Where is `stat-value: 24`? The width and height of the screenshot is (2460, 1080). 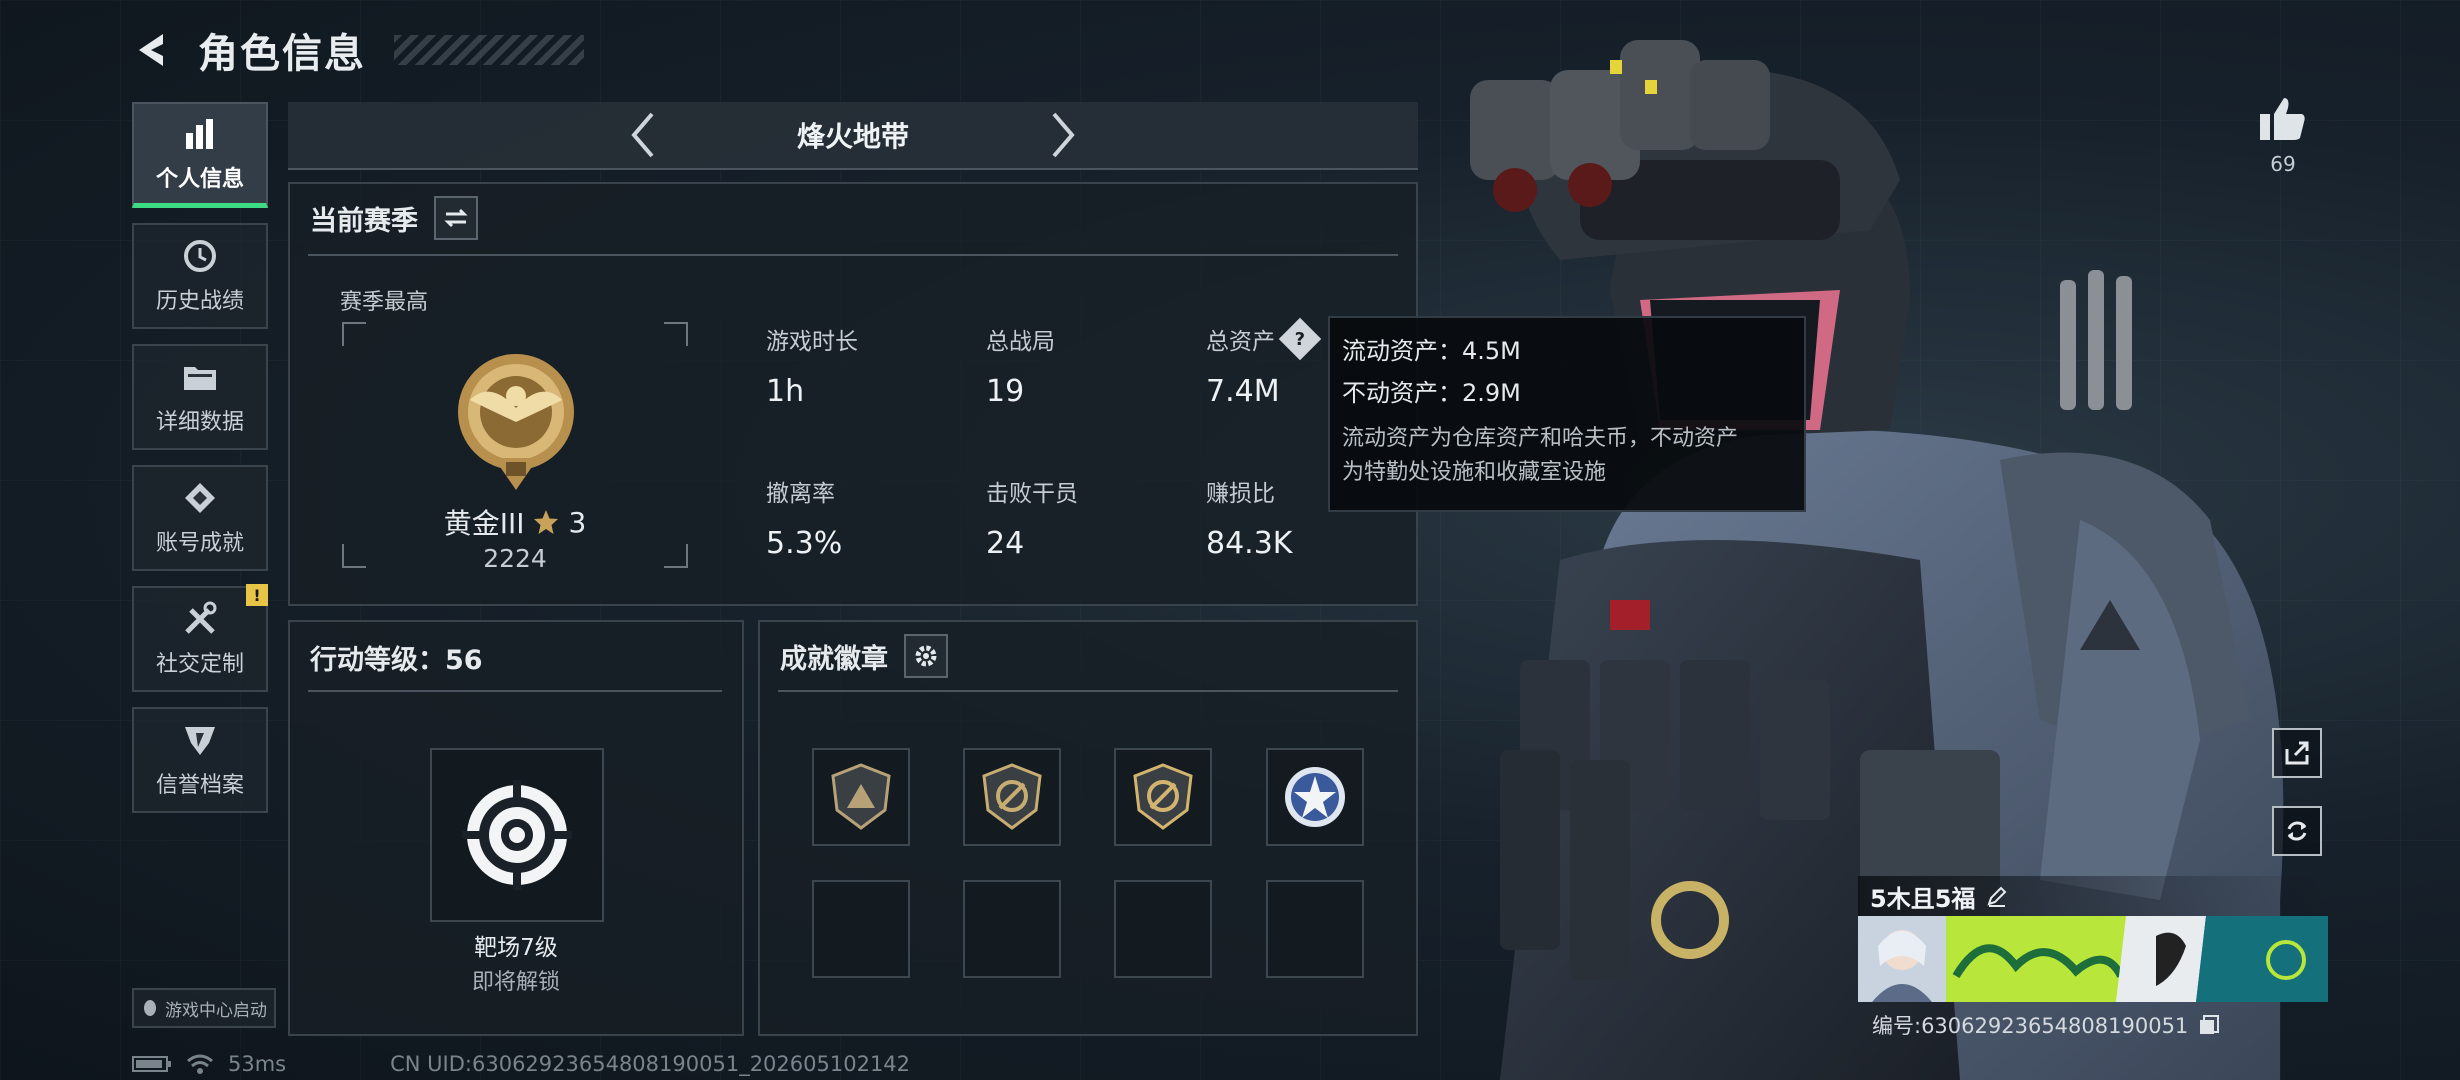 stat-value: 24 is located at coordinates (1005, 543).